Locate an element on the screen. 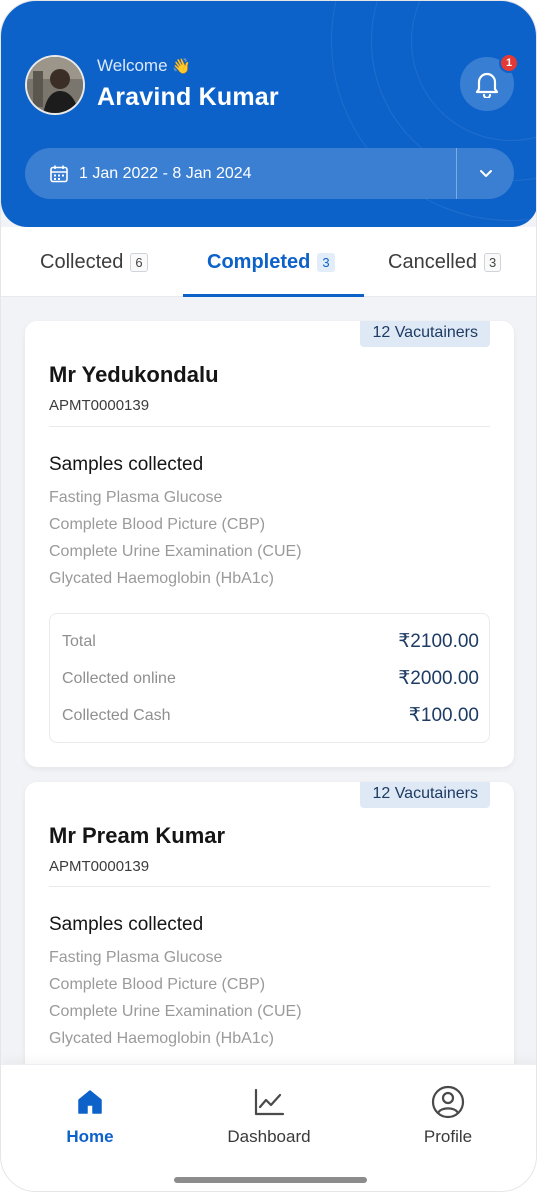  nav-label: Home is located at coordinates (90, 1136).